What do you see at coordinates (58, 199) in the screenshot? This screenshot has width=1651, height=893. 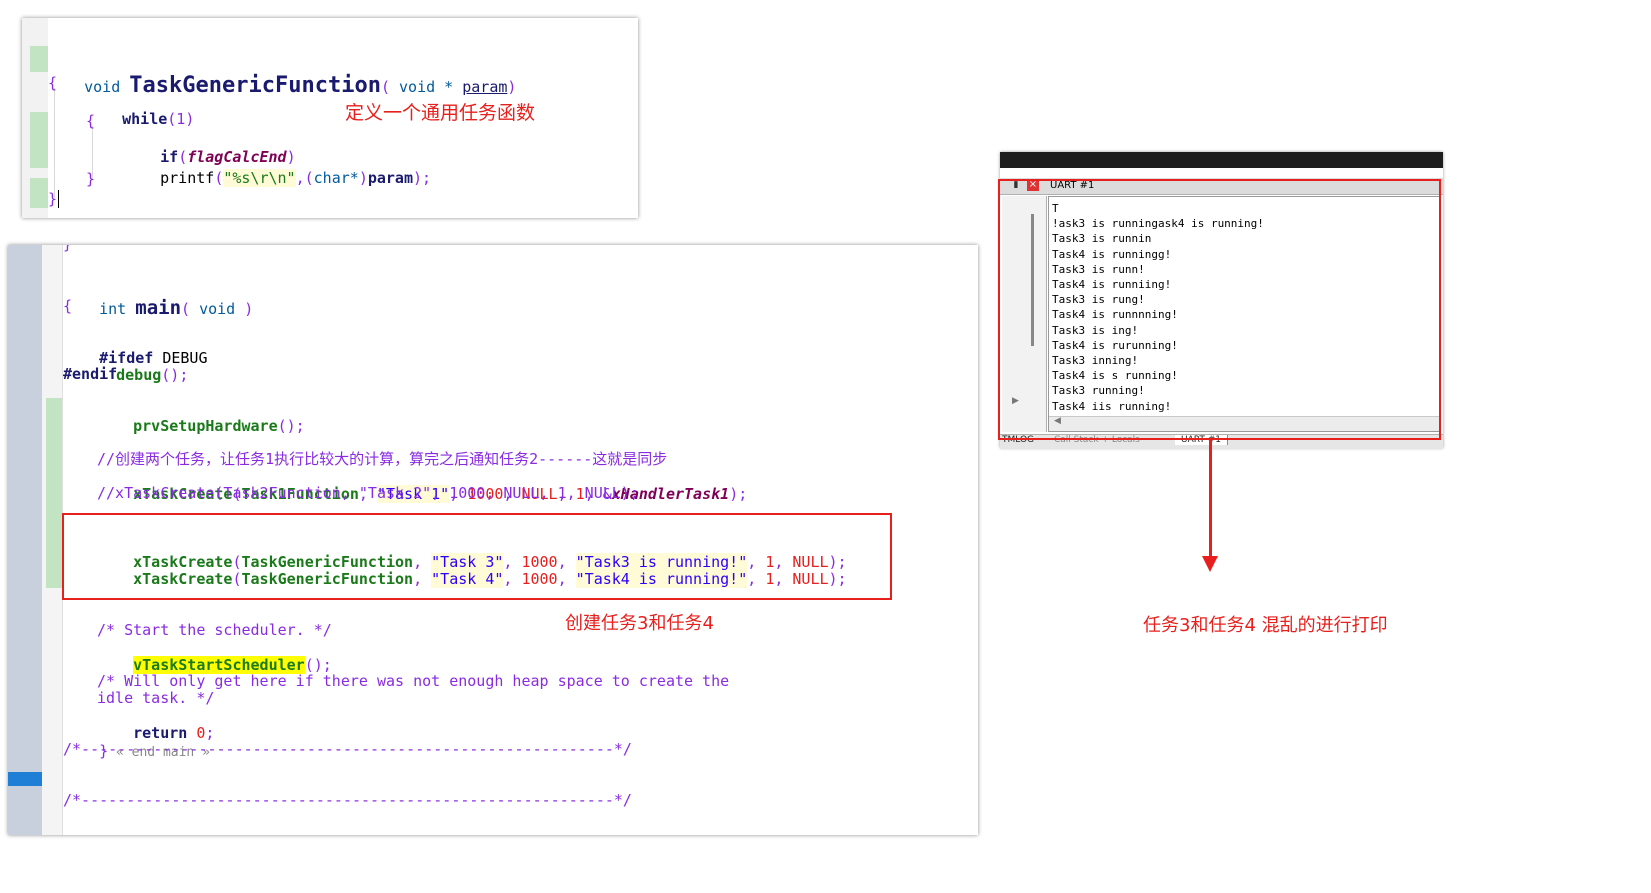 I see `text-cursor` at bounding box center [58, 199].